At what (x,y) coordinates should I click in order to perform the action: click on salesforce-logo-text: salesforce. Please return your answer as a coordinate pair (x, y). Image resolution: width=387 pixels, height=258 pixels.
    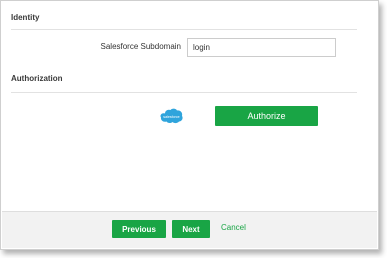
    Looking at the image, I should click on (171, 117).